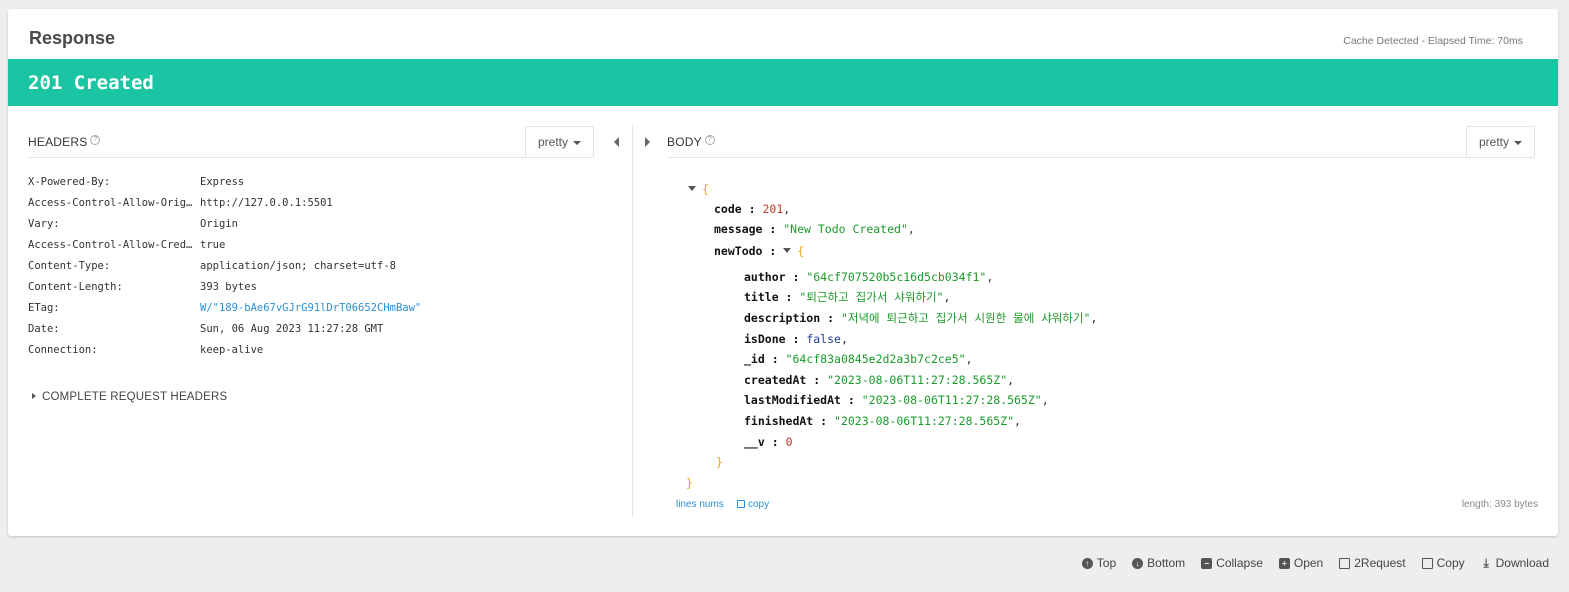 The height and width of the screenshot is (592, 1569). I want to click on files-icon, so click(1345, 563).